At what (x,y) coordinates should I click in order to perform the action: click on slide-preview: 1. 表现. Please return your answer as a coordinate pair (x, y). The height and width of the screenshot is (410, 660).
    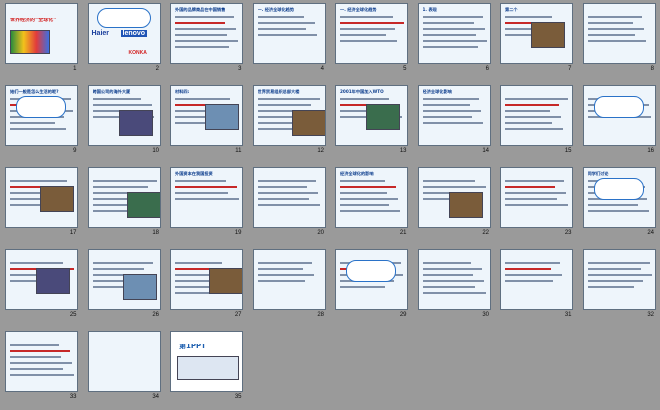
    Looking at the image, I should click on (454, 33).